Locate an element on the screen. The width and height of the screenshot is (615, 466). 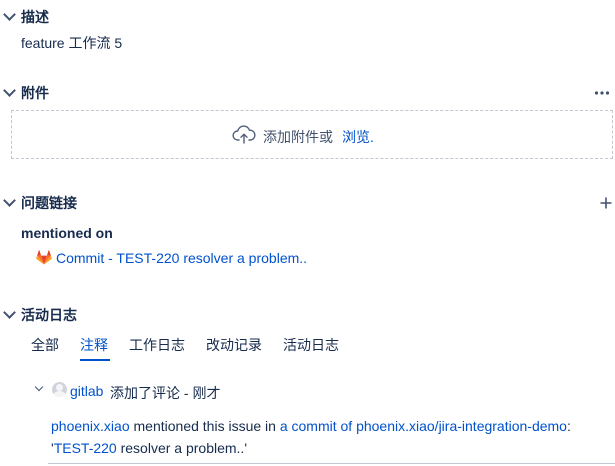
browse-link: 浏览. is located at coordinates (358, 137).